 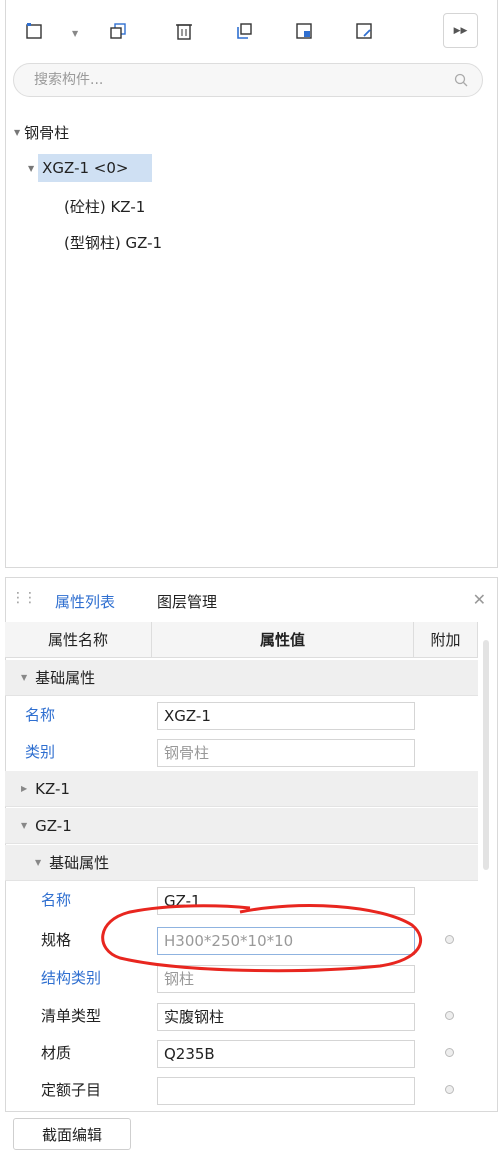 What do you see at coordinates (56, 940) in the screenshot?
I see `property-name: 规格` at bounding box center [56, 940].